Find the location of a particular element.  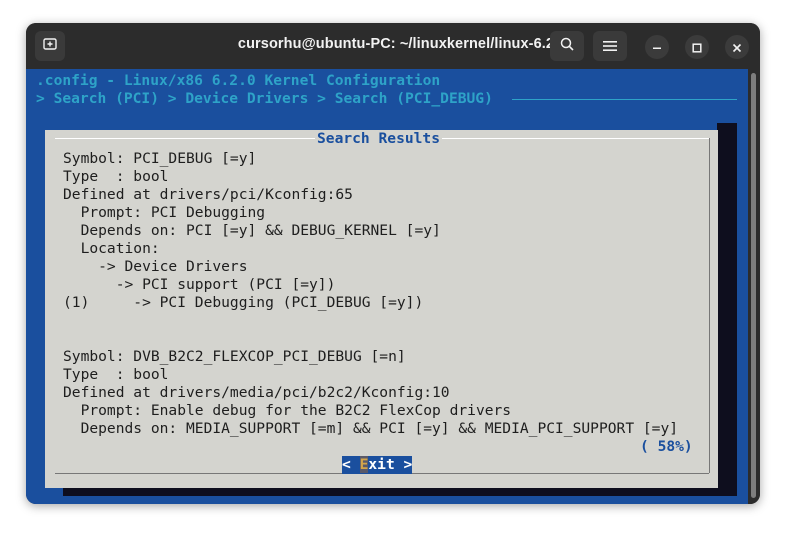

result-line: Location: is located at coordinates (111, 248).